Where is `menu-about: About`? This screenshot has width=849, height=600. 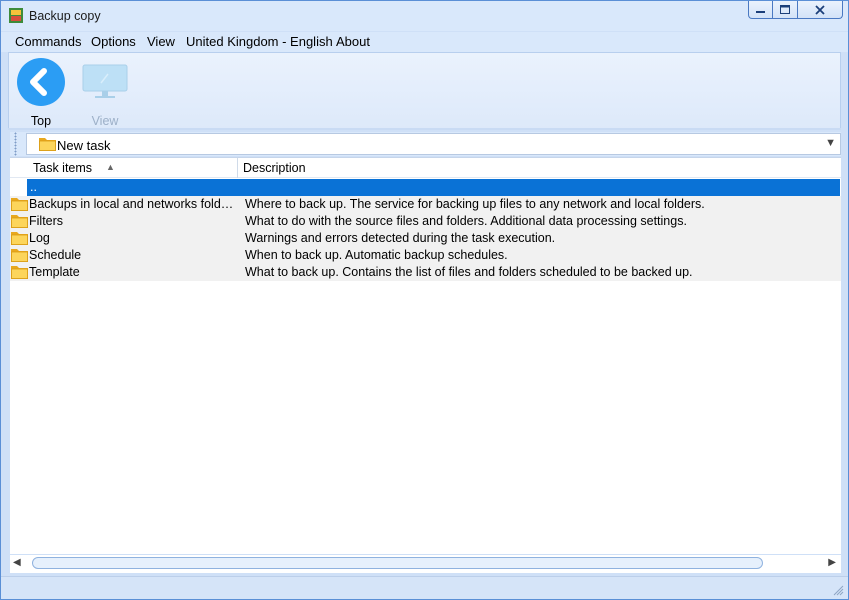
menu-about: About is located at coordinates (353, 41).